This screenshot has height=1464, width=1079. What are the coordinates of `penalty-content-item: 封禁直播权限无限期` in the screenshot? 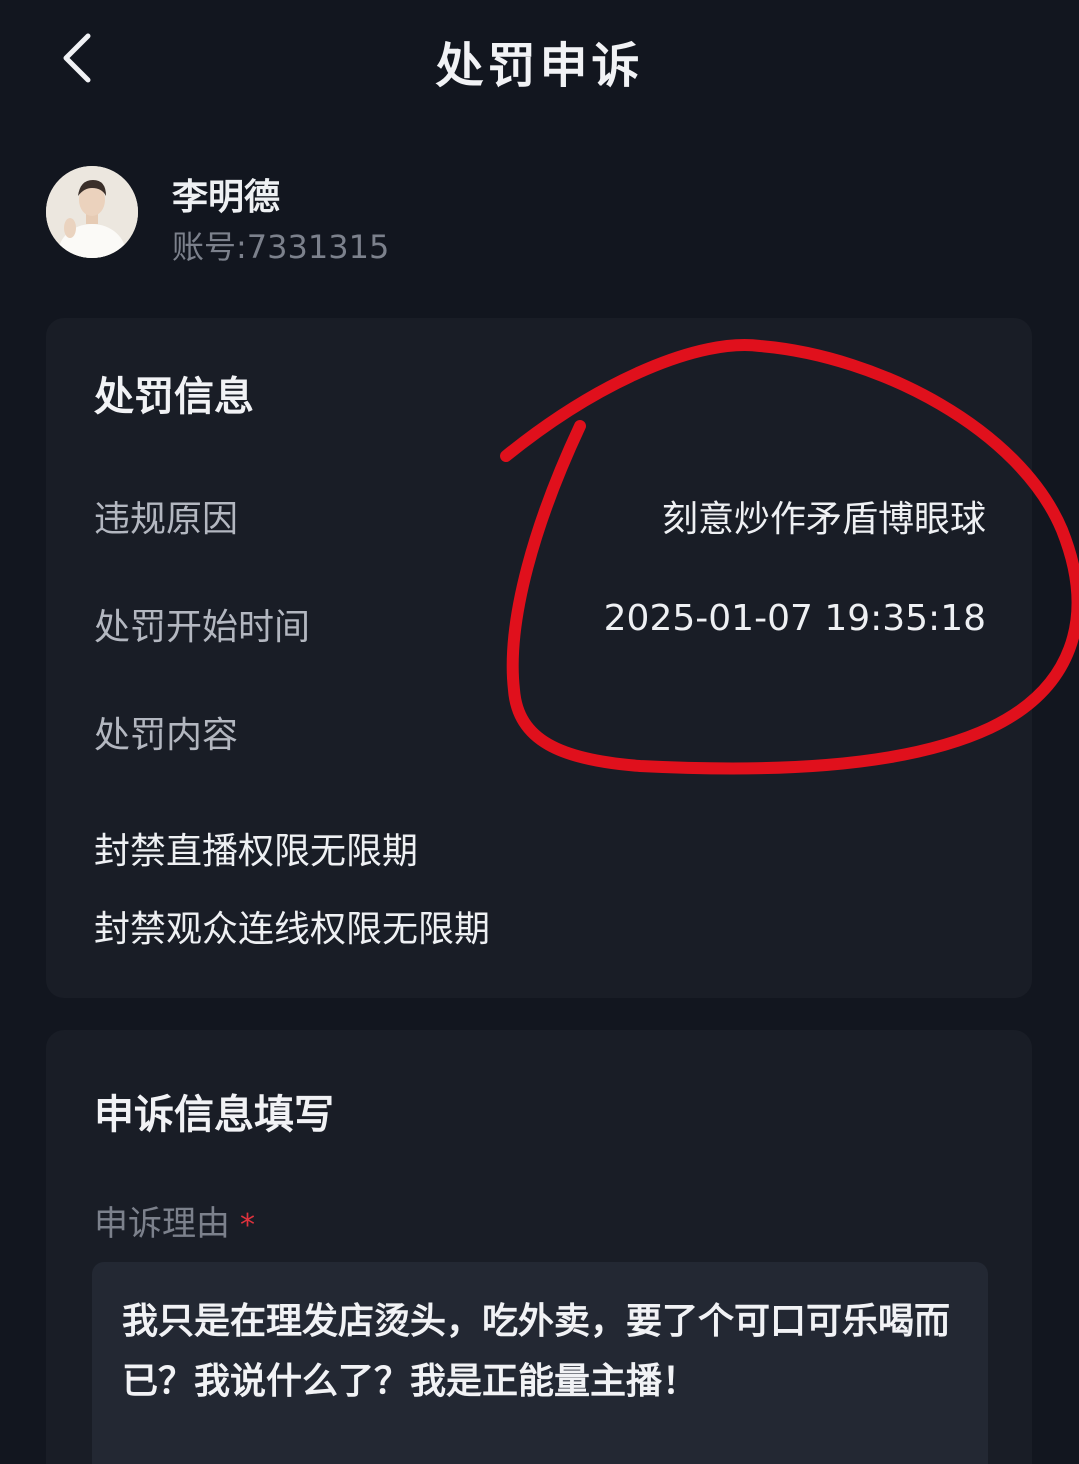 It's located at (256, 851).